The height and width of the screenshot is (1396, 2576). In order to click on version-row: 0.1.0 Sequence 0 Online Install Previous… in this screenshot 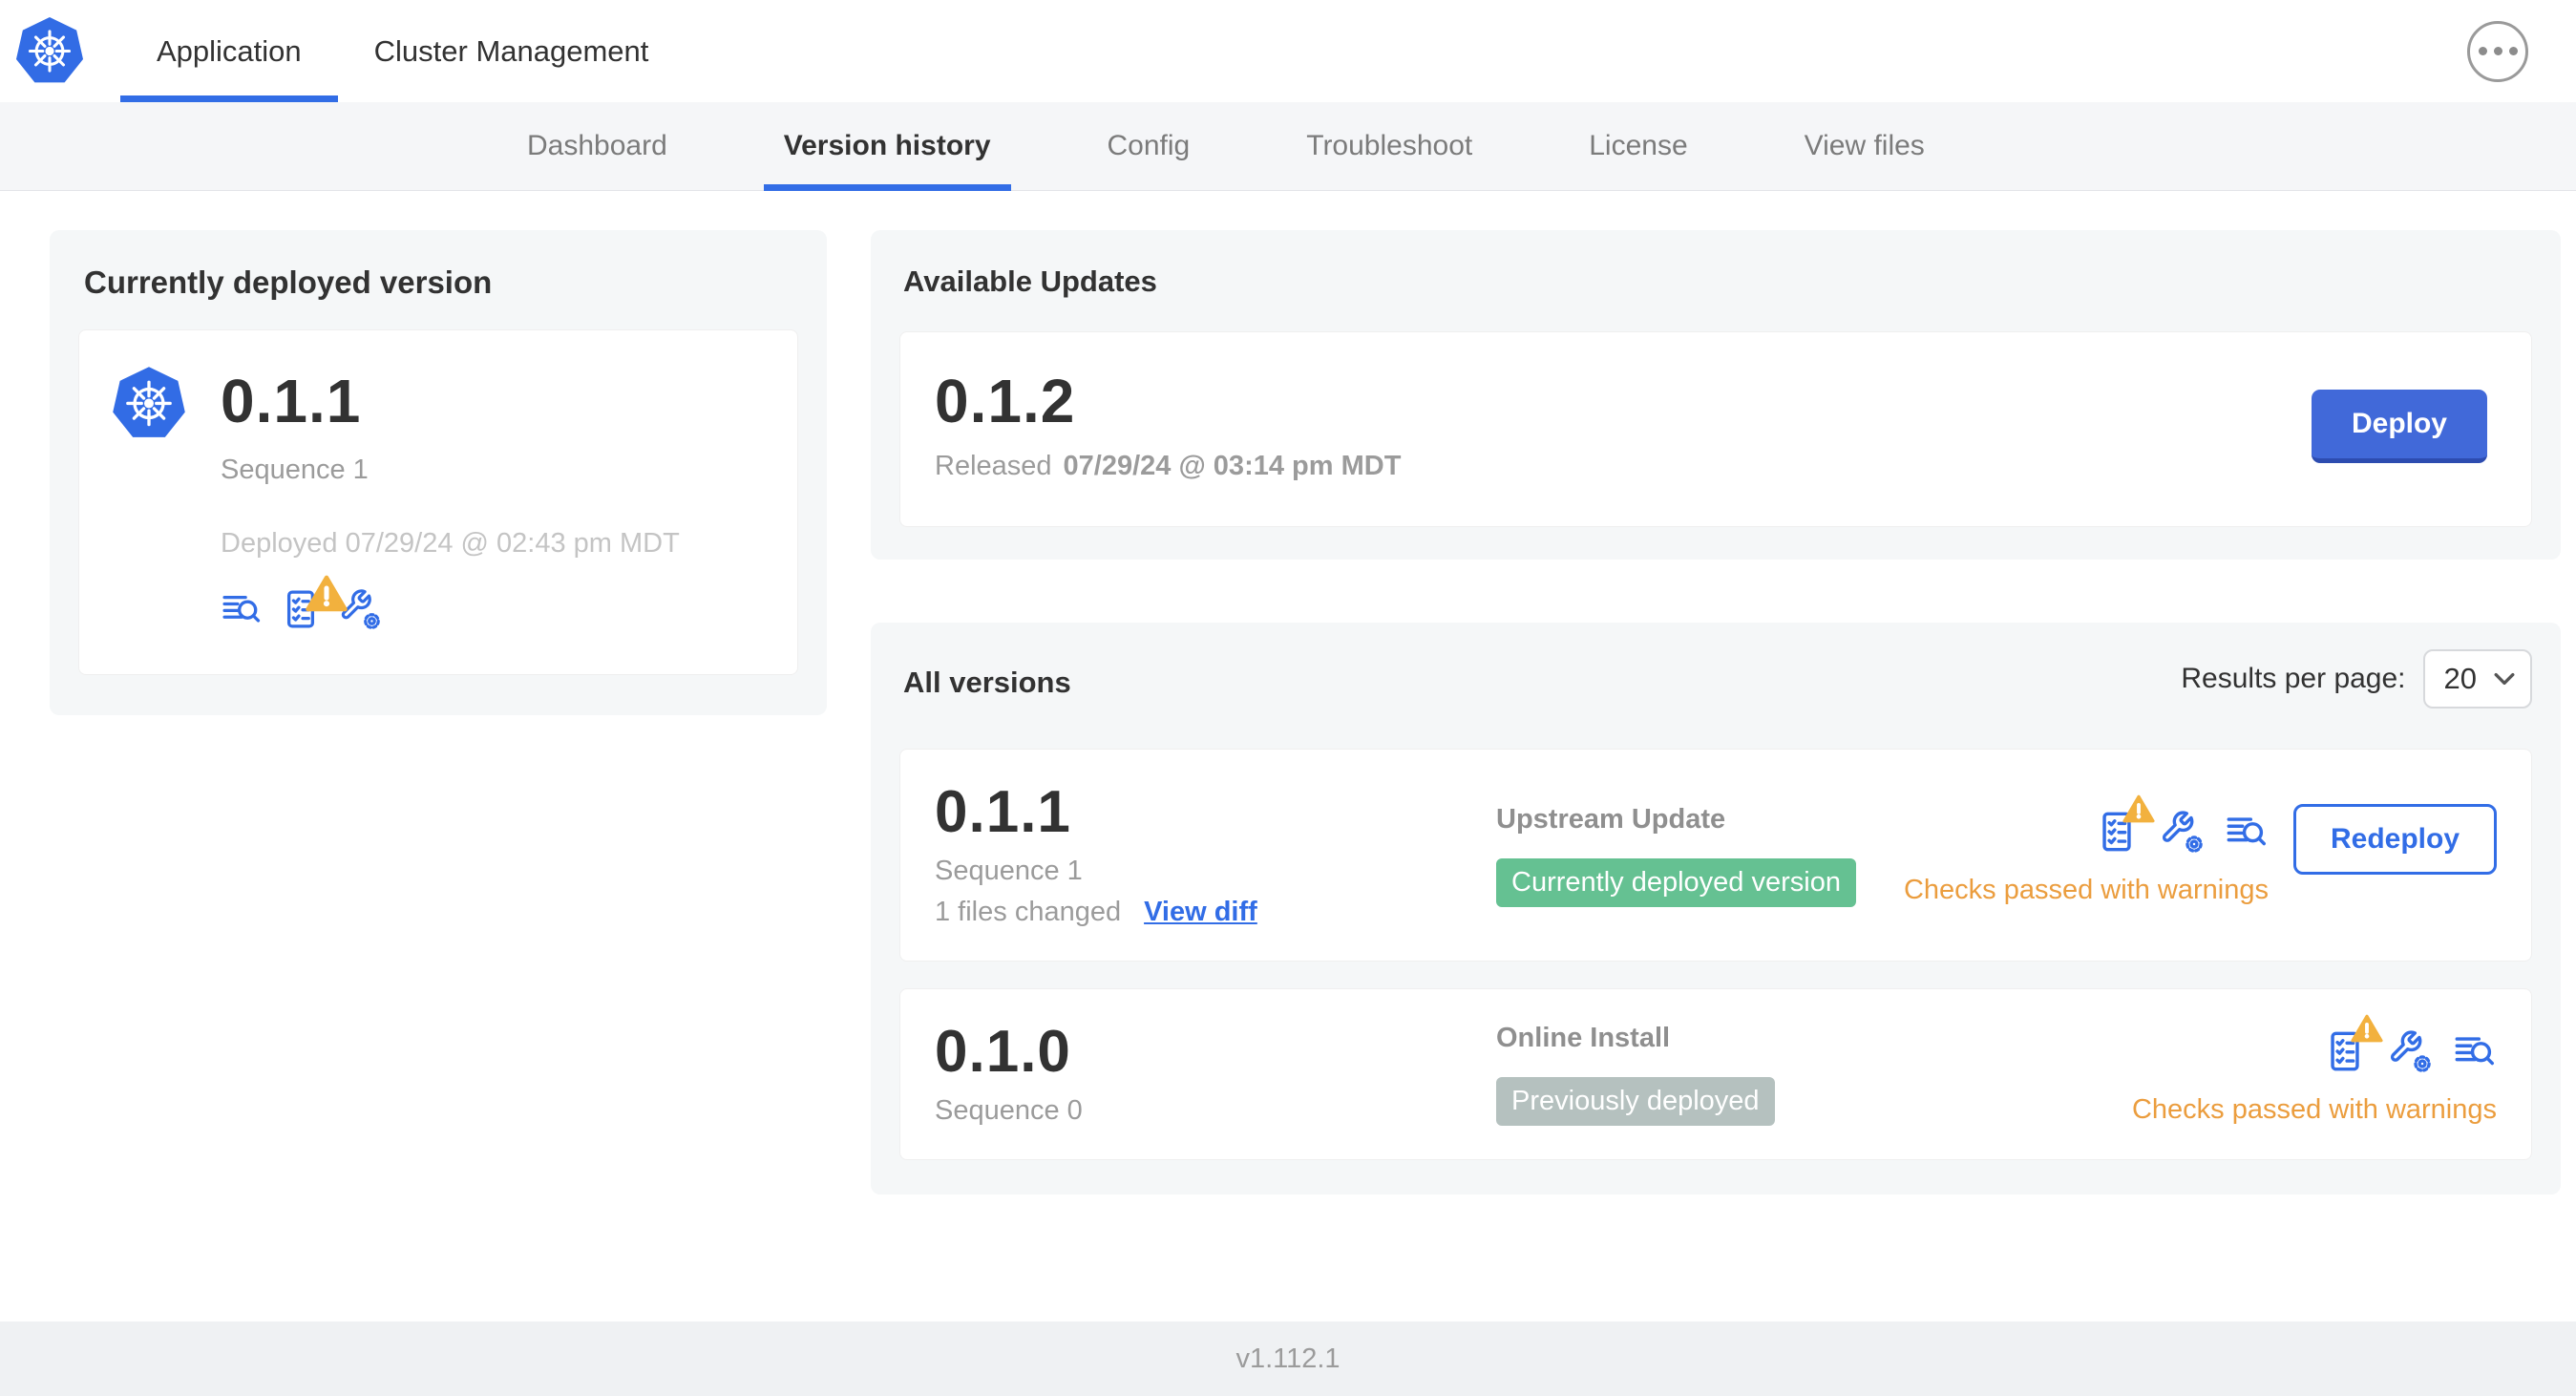, I will do `click(1715, 1074)`.